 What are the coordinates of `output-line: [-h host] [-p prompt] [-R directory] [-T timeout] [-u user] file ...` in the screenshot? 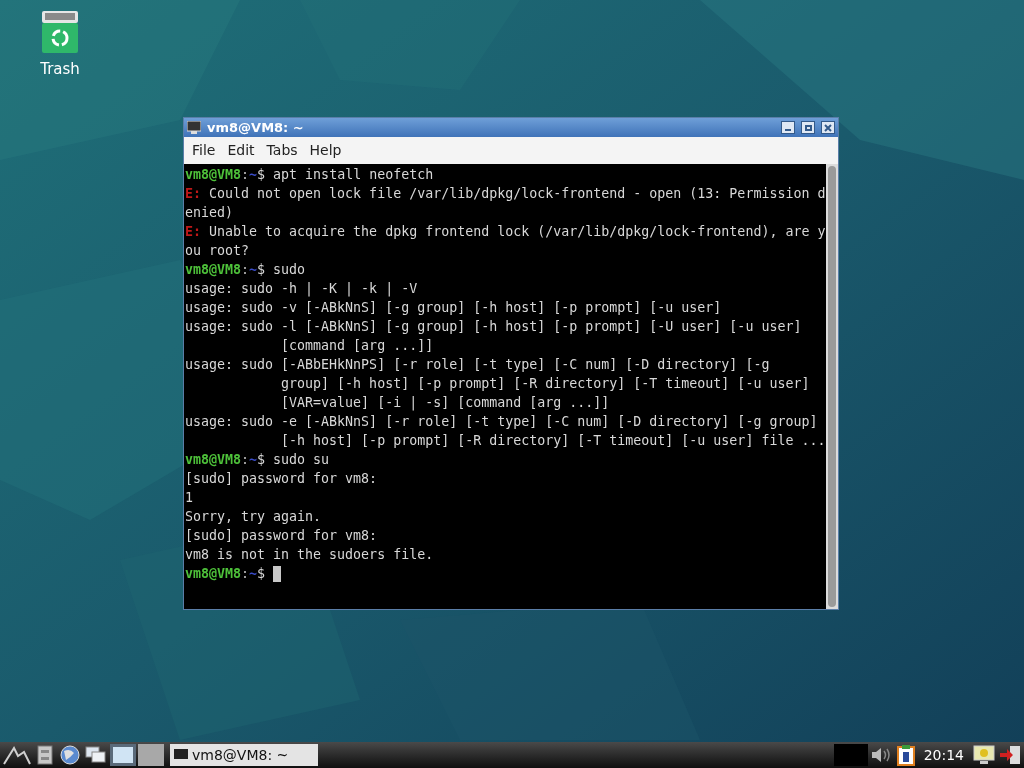 It's located at (553, 440).